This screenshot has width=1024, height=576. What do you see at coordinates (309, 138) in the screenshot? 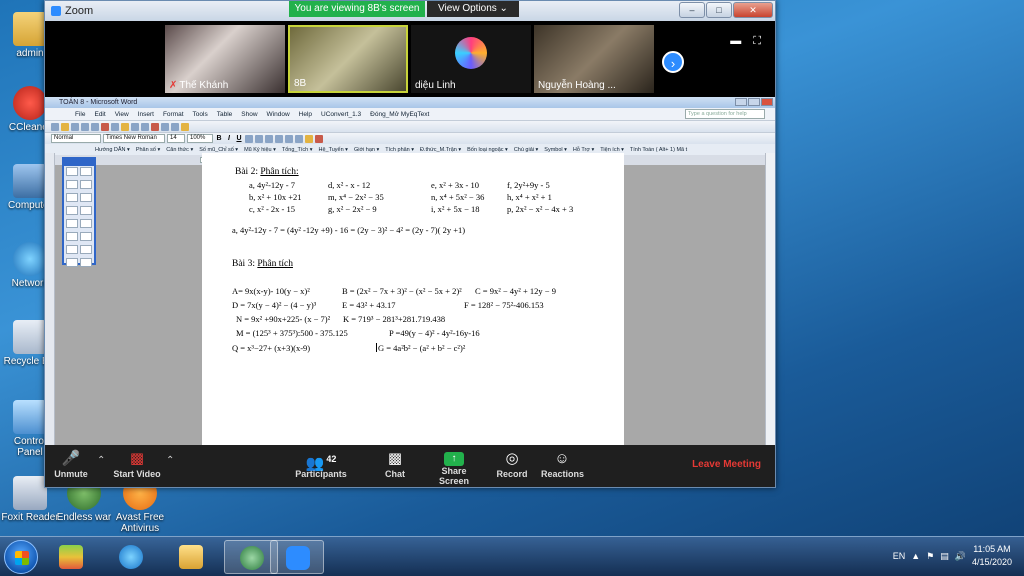
I see `highlight-icon` at bounding box center [309, 138].